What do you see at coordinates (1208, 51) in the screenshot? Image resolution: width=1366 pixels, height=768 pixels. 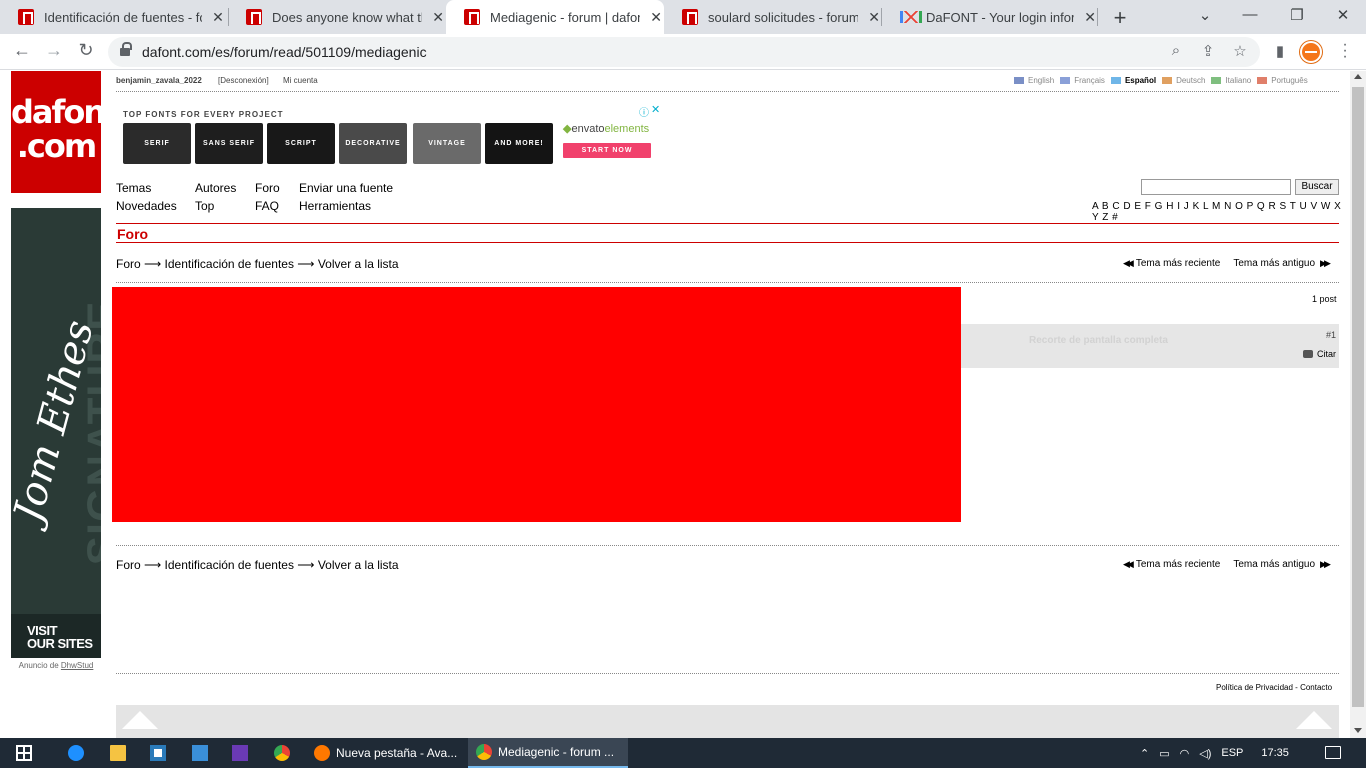 I see `share-icon: ⇪` at bounding box center [1208, 51].